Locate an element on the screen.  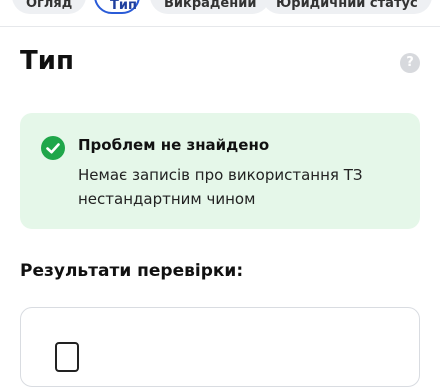
tab-bar: Огляд Тип Викрадений Юридичний статус is located at coordinates (220, 8).